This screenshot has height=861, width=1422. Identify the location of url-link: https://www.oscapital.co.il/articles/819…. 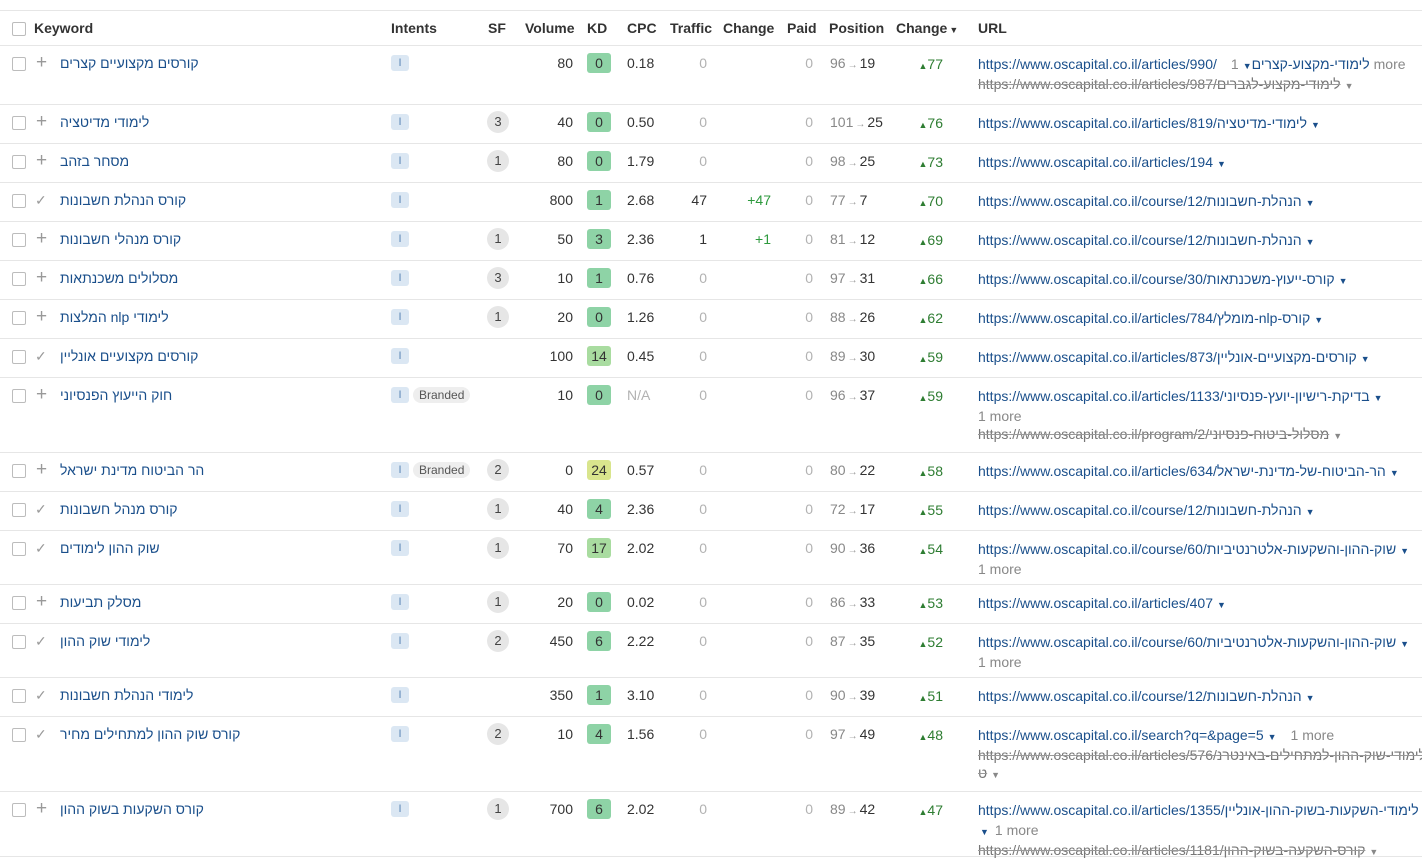
(1142, 123).